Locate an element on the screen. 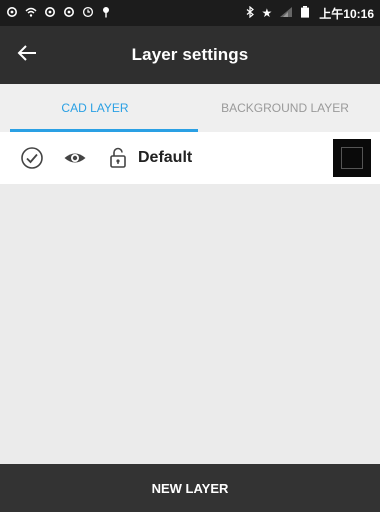 The image size is (380, 512). new-layer-button: NEW LAYER is located at coordinates (190, 488).